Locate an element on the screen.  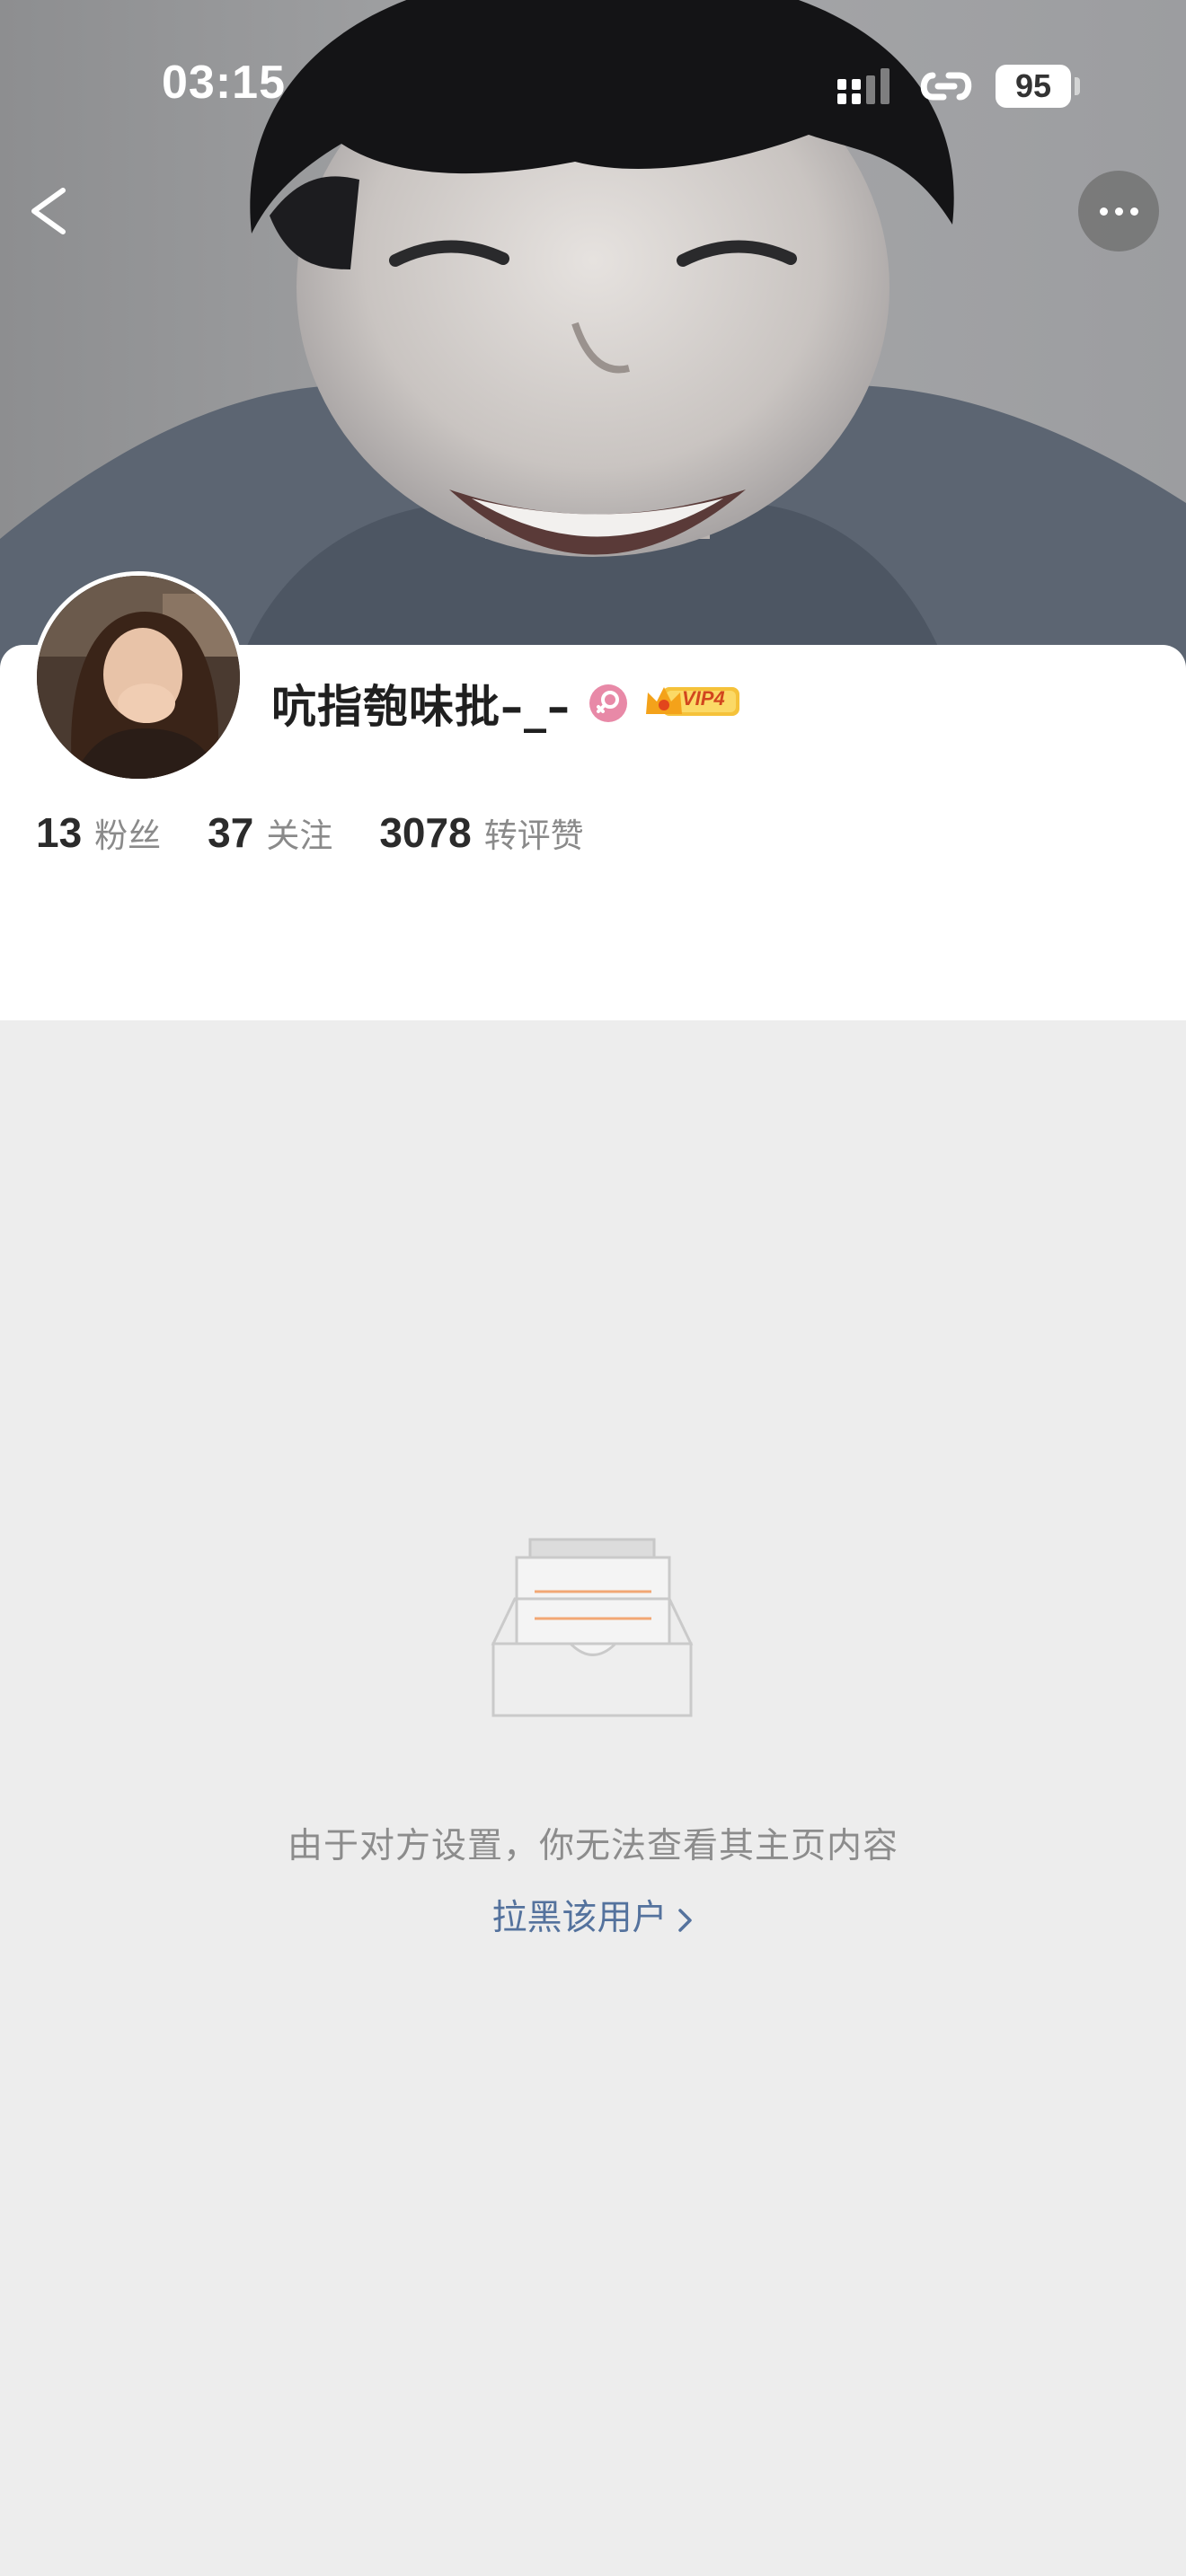
username-row: 吭指匏味批–_– VIP4 is located at coordinates (507, 703).